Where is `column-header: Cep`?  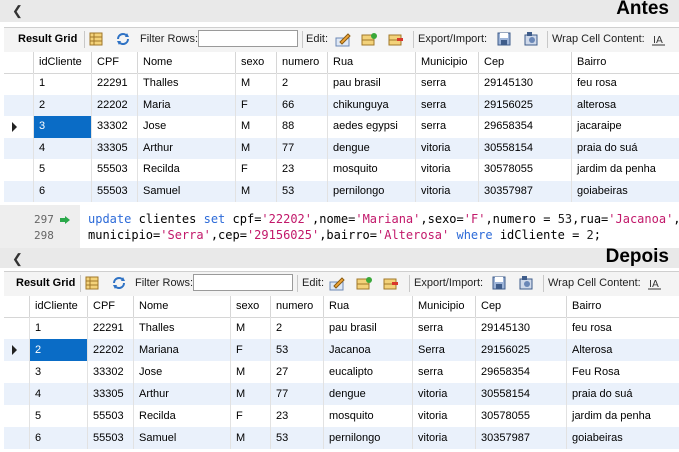 column-header: Cep is located at coordinates (520, 306).